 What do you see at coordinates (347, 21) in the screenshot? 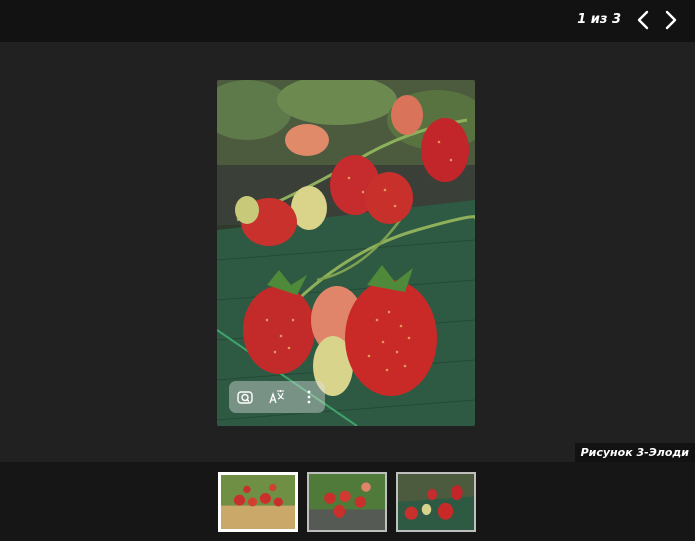
I see `top-bar: 1 из 3` at bounding box center [347, 21].